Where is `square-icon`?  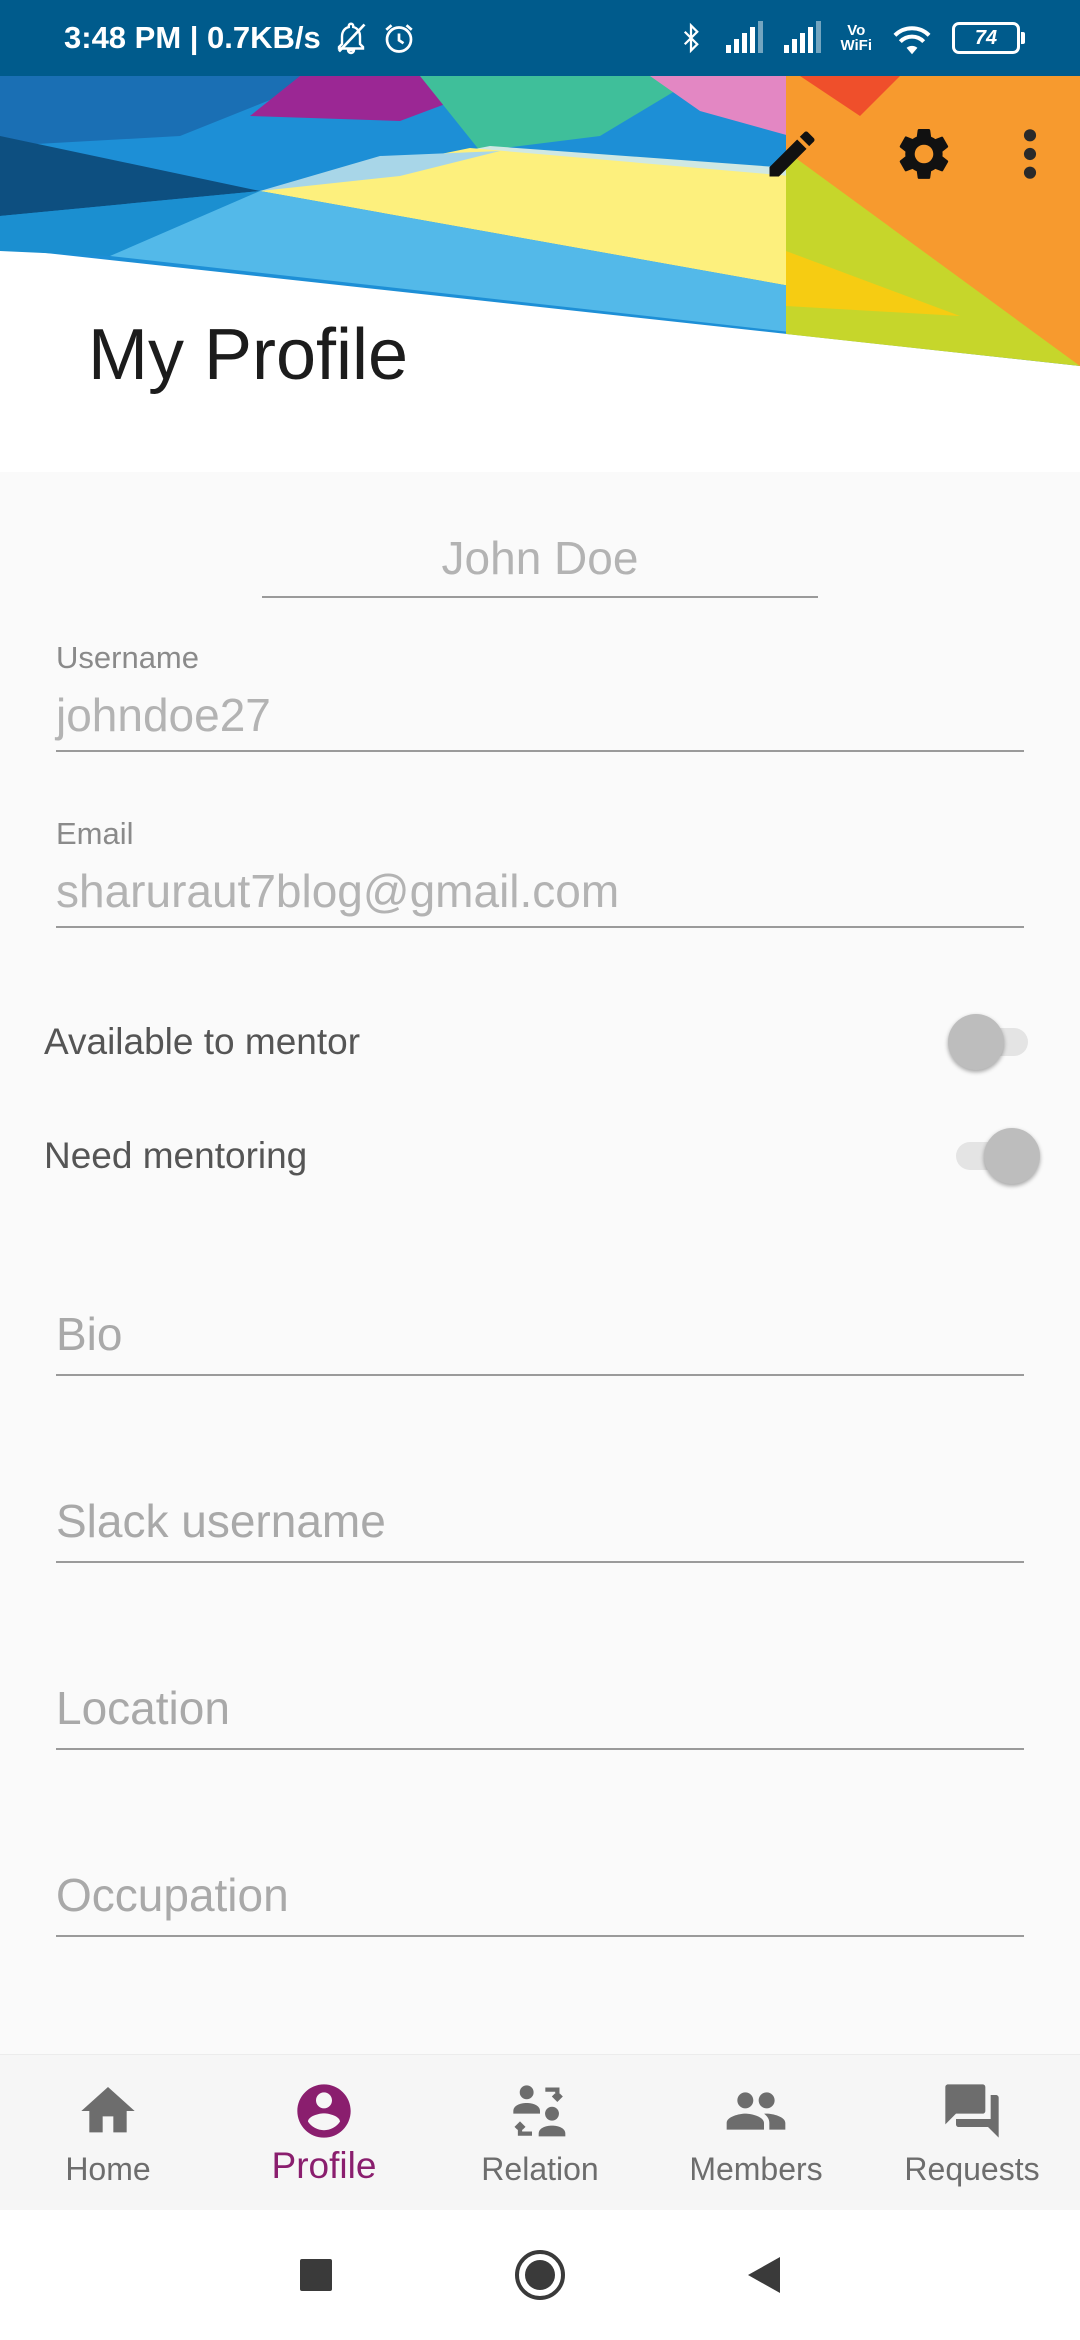
square-icon is located at coordinates (316, 2275).